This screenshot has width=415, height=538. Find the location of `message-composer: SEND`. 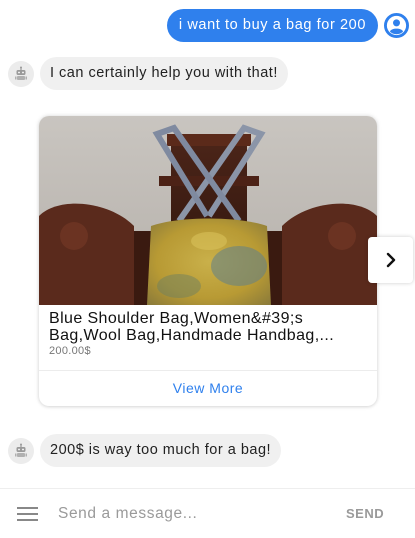

message-composer: SEND is located at coordinates (207, 513).